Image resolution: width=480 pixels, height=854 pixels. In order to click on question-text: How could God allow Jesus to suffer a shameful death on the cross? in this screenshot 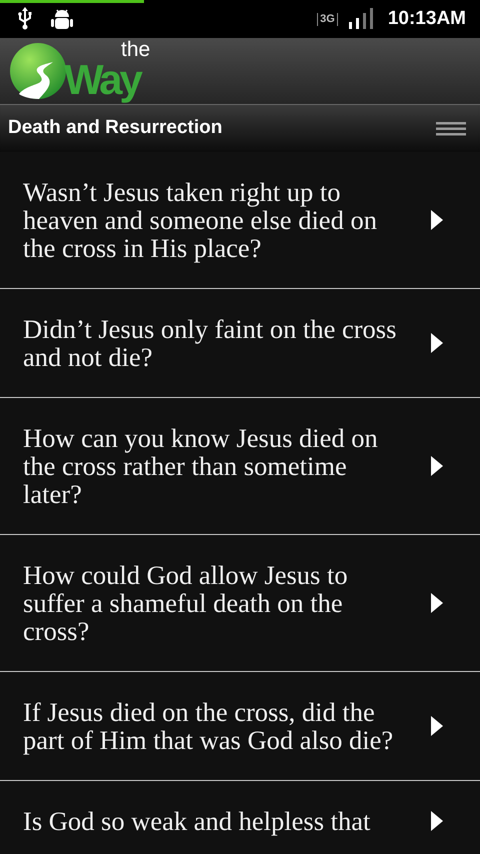, I will do `click(186, 603)`.